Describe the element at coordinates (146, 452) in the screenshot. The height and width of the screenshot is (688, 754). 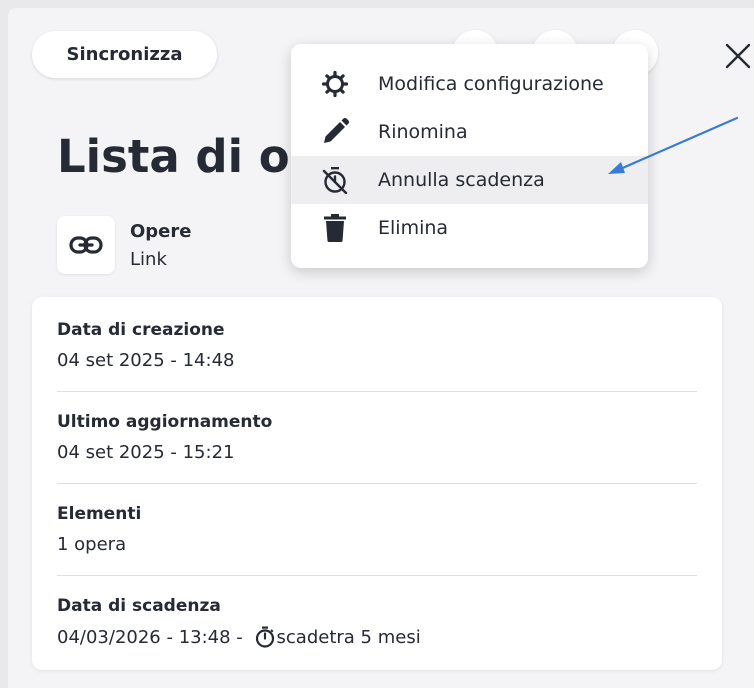
I see `last-update-value: 04 set 2025 - 15:21` at that location.